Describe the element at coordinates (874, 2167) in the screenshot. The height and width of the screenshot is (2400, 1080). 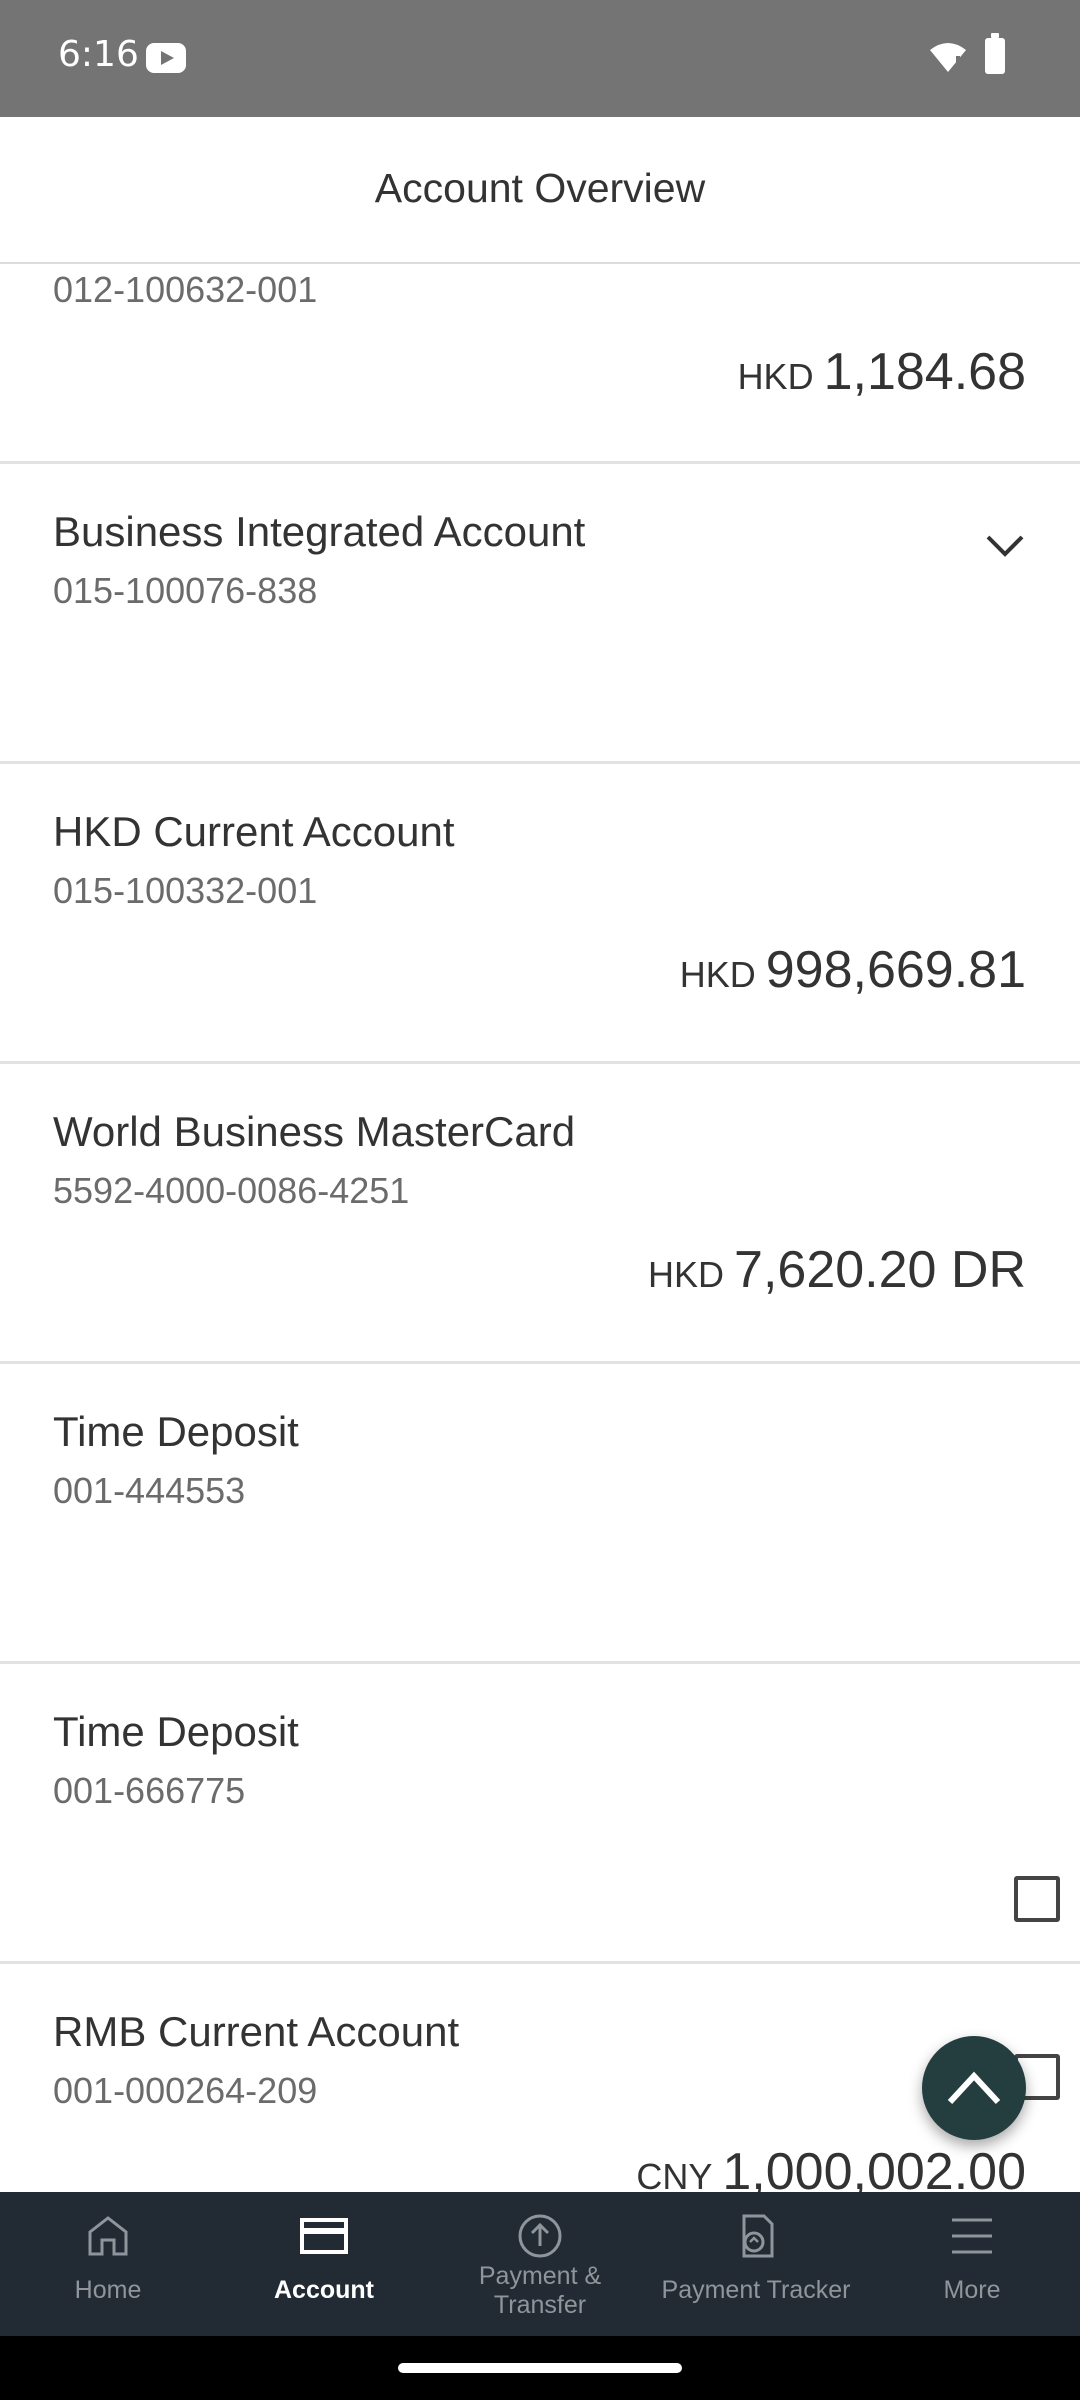
I see `balance-value: 1,000,002.00` at that location.